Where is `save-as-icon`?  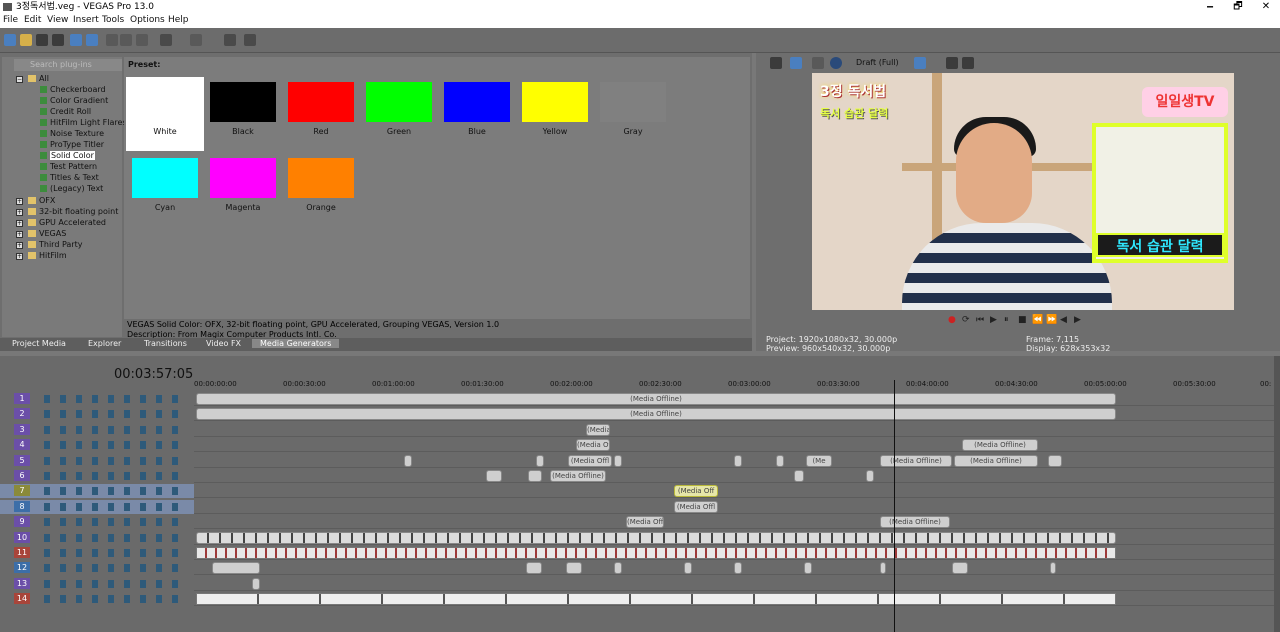 save-as-icon is located at coordinates (58, 40).